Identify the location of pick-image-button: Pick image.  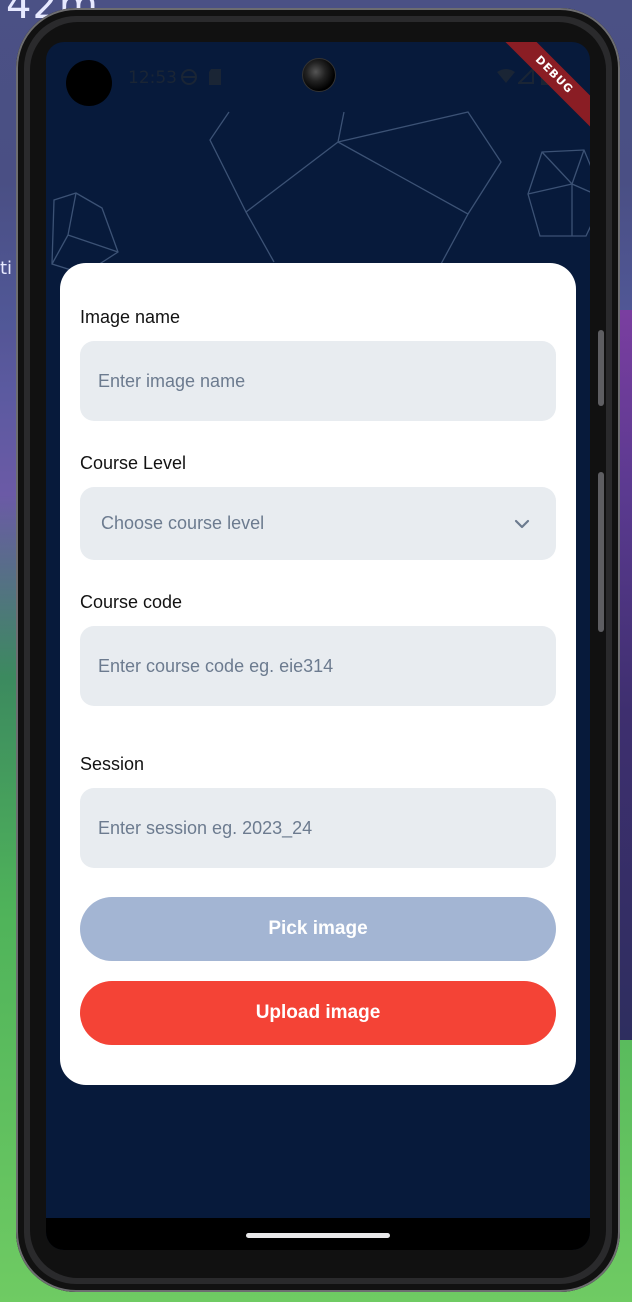
(318, 929).